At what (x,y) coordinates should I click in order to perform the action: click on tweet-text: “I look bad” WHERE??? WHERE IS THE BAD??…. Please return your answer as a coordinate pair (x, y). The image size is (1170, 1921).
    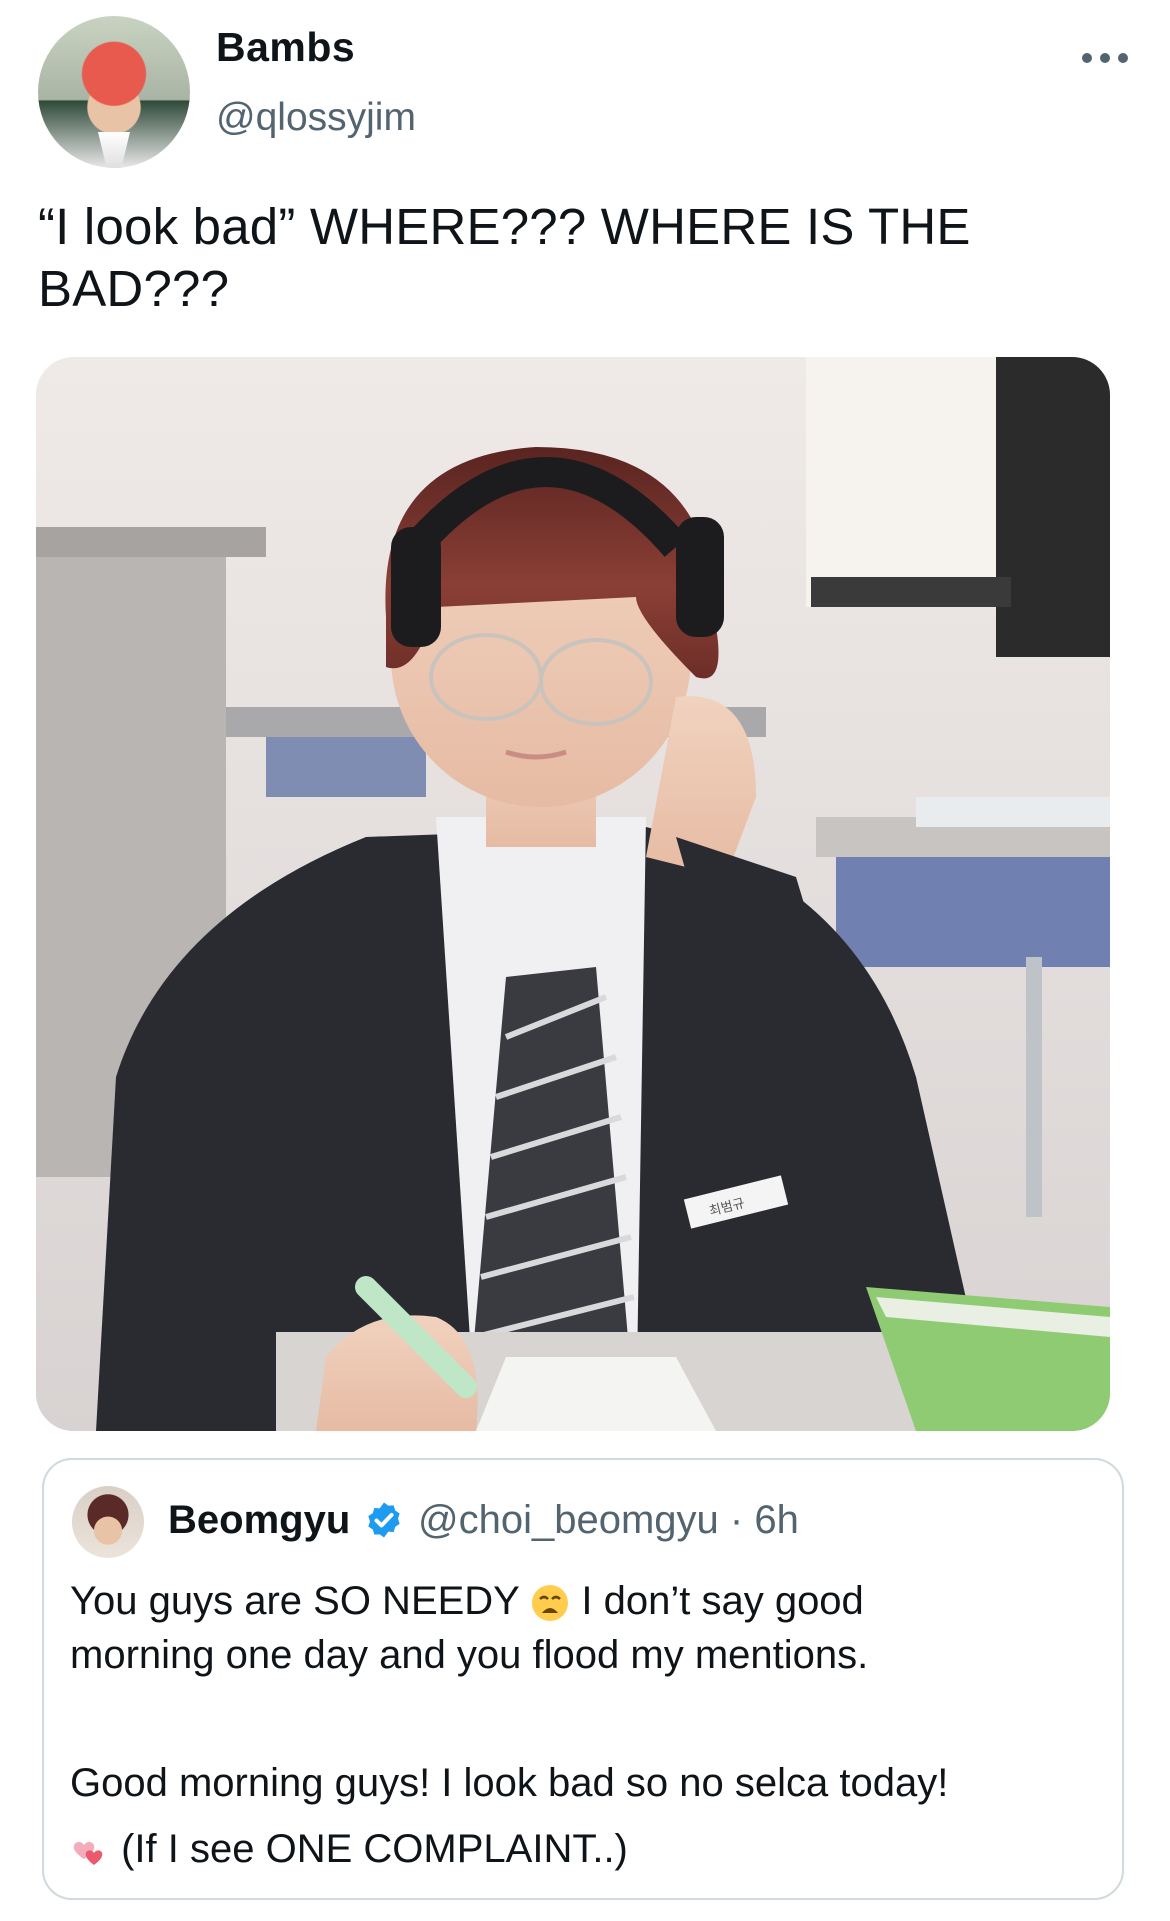
    Looking at the image, I should click on (511, 257).